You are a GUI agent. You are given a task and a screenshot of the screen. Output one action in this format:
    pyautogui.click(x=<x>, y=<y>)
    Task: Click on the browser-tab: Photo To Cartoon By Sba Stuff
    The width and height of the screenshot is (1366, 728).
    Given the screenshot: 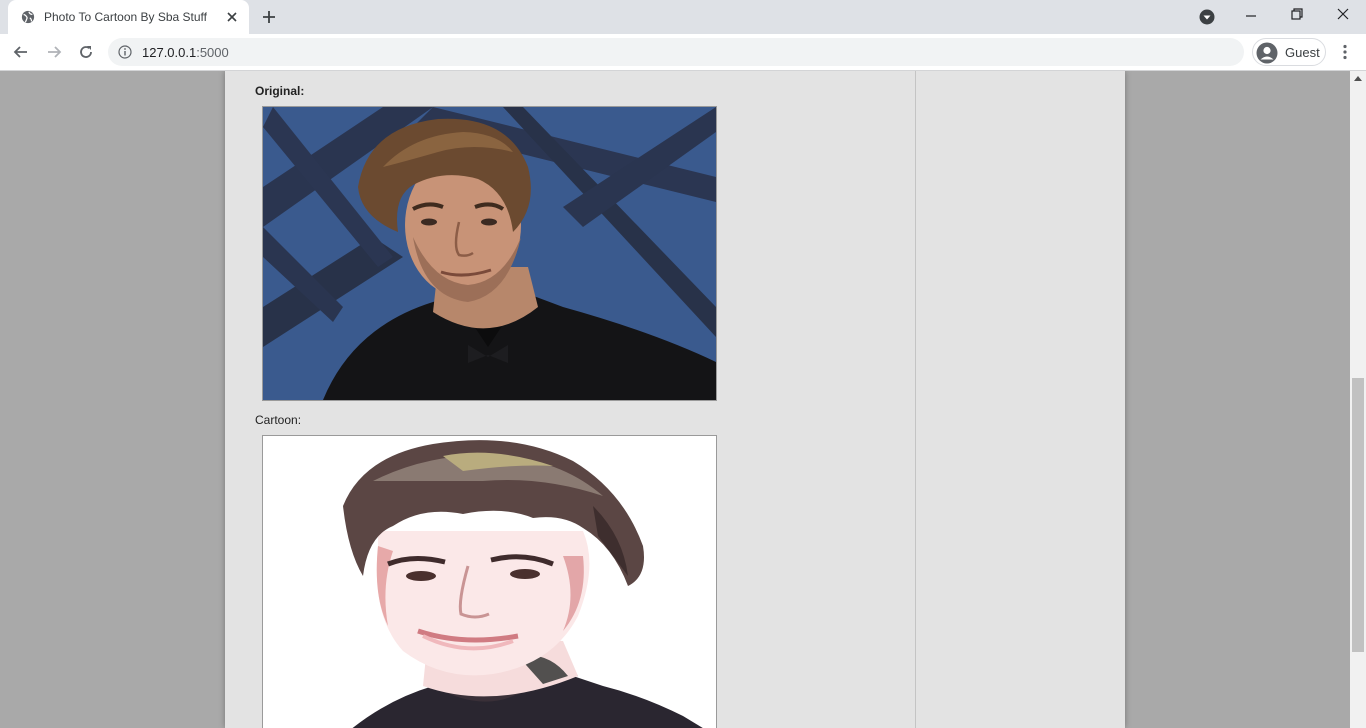 What is the action you would take?
    pyautogui.click(x=128, y=17)
    